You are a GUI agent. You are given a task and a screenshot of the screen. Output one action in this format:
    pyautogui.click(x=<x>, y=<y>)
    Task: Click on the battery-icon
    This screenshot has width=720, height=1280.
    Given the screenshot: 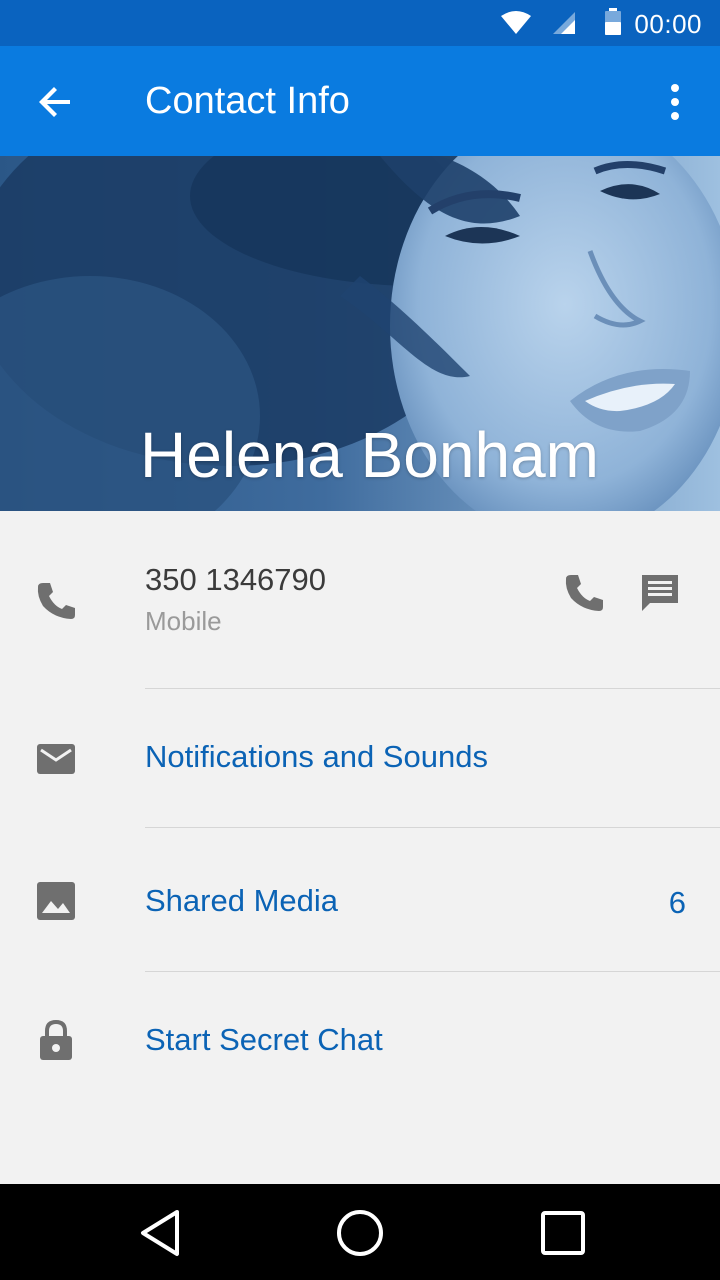 What is the action you would take?
    pyautogui.click(x=613, y=21)
    